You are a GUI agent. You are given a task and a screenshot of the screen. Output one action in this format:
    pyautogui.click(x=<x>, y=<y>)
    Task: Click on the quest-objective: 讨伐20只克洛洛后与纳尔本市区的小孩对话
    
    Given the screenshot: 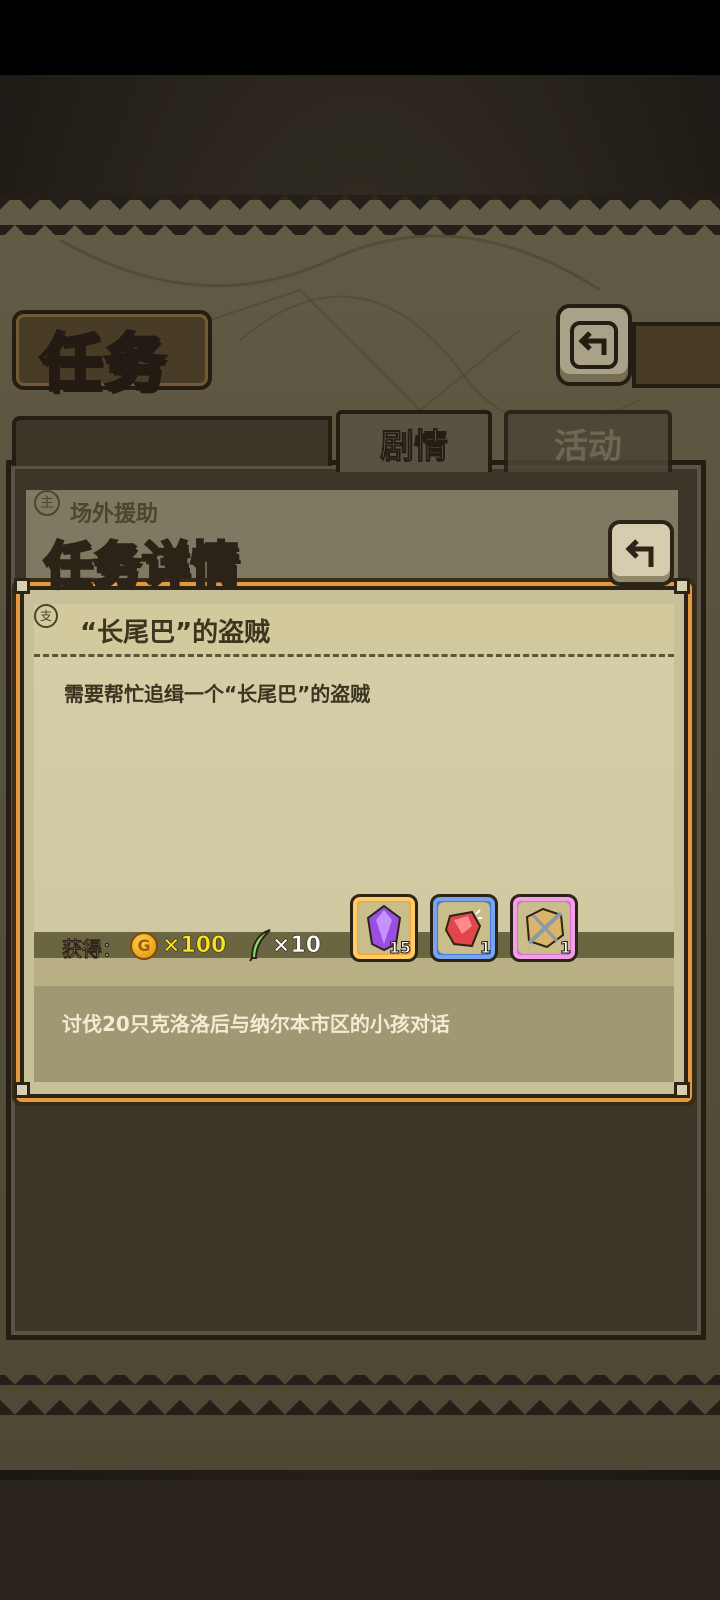 What is the action you would take?
    pyautogui.click(x=256, y=1024)
    